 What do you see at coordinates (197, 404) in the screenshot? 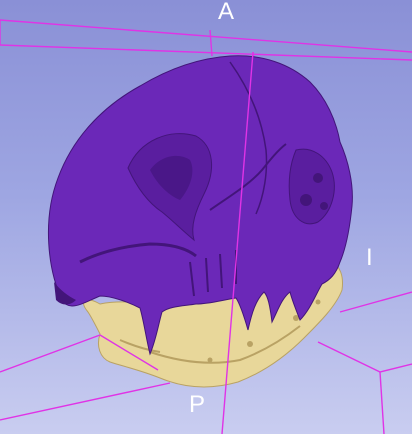
I see `orientation-label-bottom: P` at bounding box center [197, 404].